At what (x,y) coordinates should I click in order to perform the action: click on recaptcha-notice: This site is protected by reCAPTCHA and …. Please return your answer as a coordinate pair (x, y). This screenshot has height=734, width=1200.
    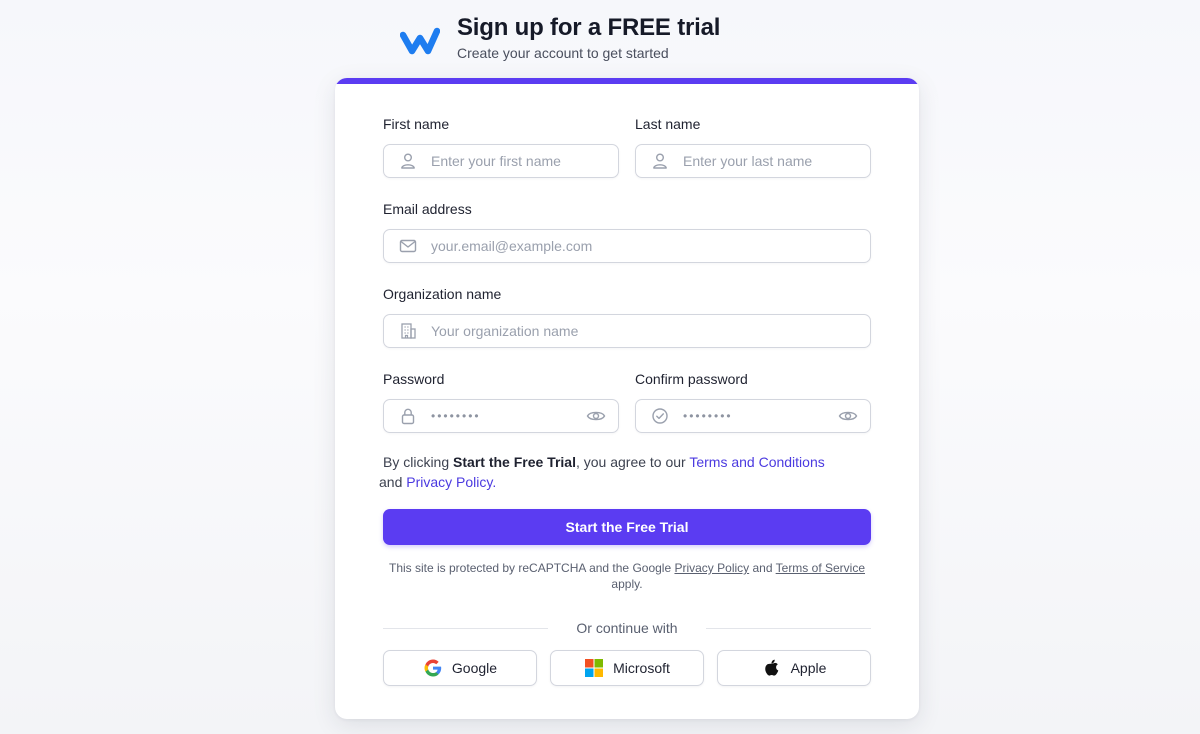
    Looking at the image, I should click on (627, 576).